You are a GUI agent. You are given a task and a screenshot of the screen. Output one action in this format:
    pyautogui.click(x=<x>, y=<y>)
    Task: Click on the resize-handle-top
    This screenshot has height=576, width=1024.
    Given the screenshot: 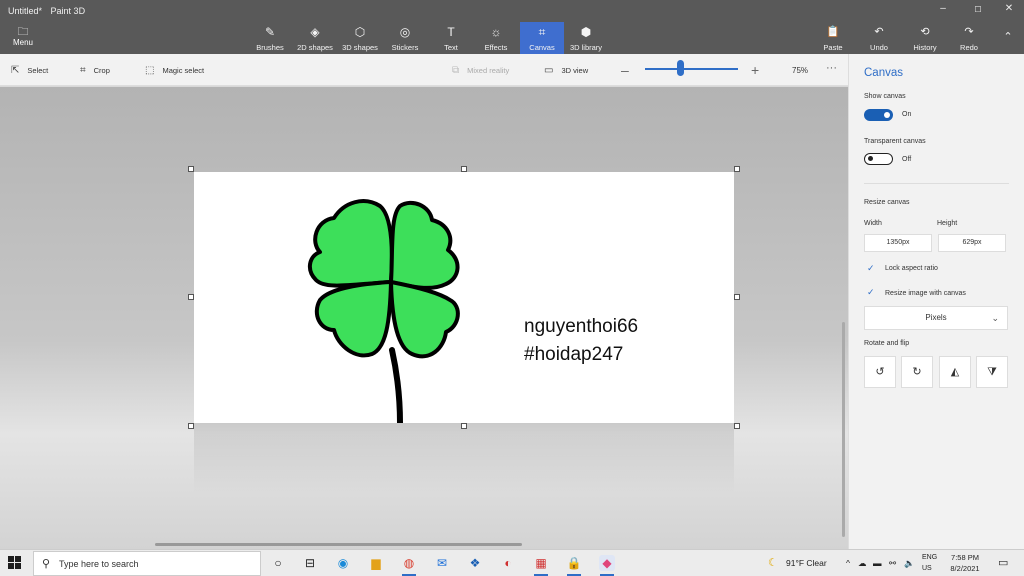 What is the action you would take?
    pyautogui.click(x=464, y=169)
    